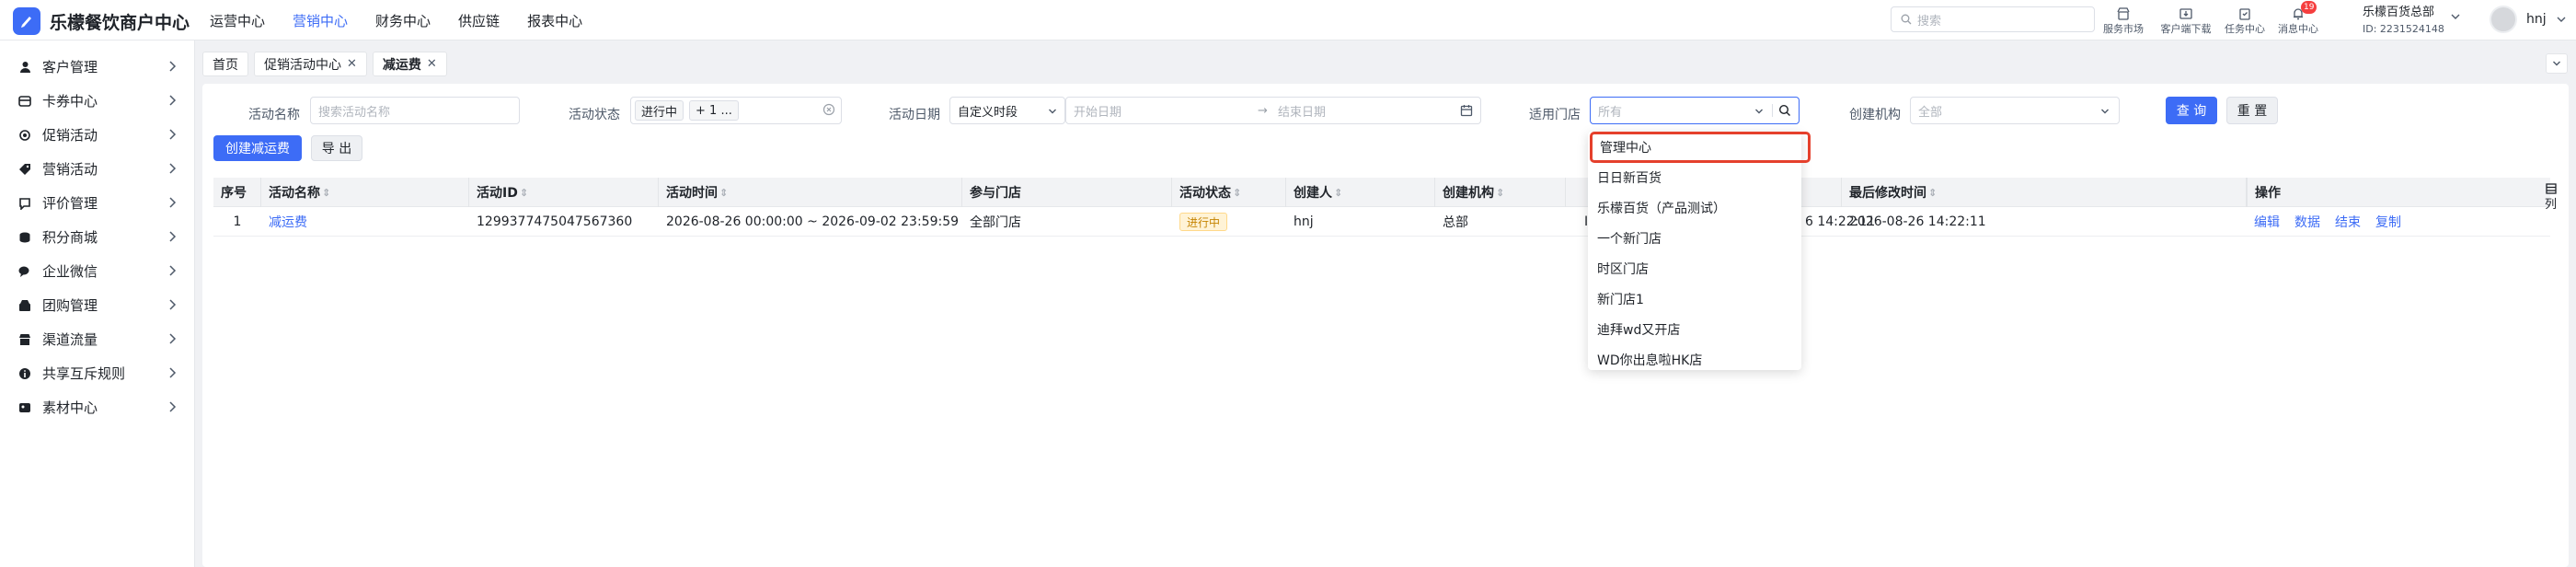 The width and height of the screenshot is (2576, 567). Describe the element at coordinates (1694, 299) in the screenshot. I see `store-option: 新门店1` at that location.